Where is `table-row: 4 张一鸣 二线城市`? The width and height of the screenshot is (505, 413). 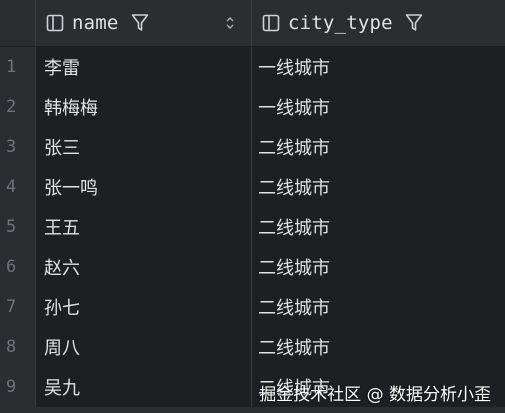 table-row: 4 张一鸣 二线城市 is located at coordinates (252, 187).